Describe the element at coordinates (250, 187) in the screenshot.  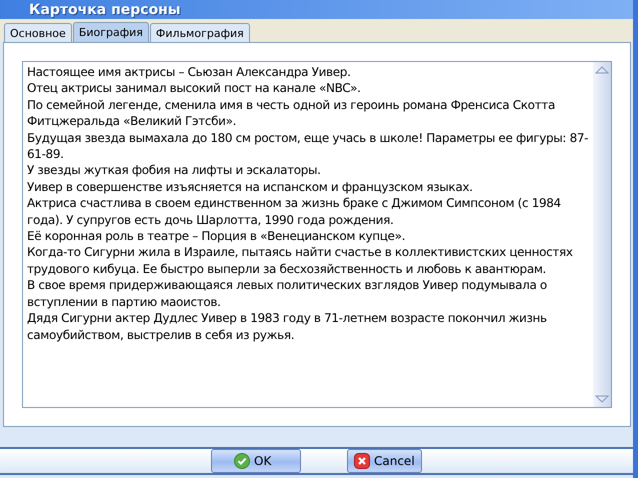
I see `biography-paragraph: Уивер в совершенстве изъясняется на испанском и французском языках.` at that location.